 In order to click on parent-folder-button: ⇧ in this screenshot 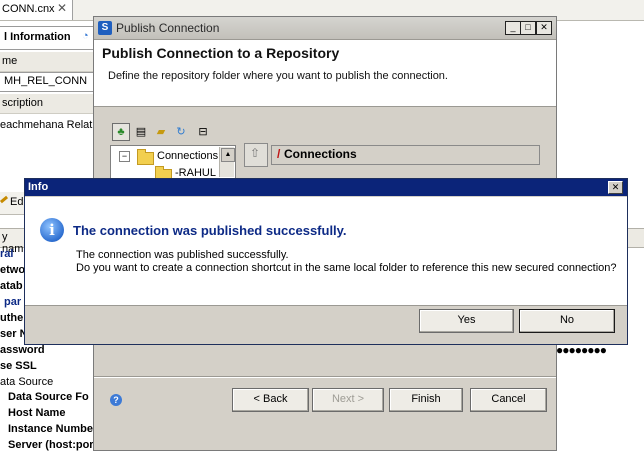, I will do `click(256, 155)`.